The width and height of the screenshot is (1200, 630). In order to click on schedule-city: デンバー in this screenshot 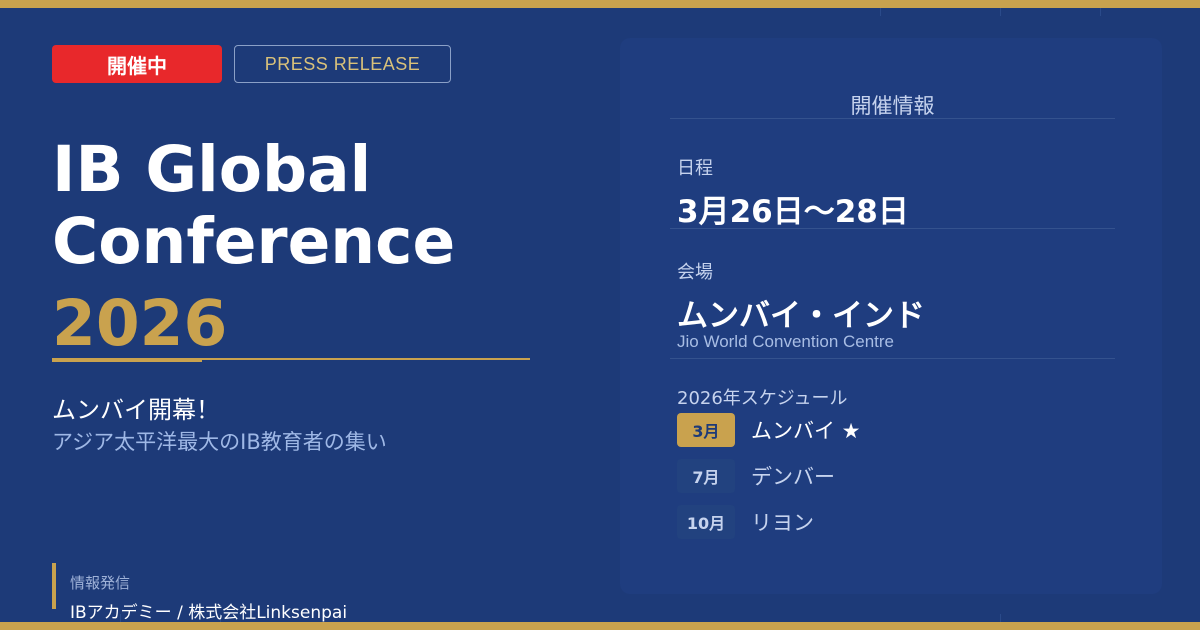, I will do `click(793, 477)`.